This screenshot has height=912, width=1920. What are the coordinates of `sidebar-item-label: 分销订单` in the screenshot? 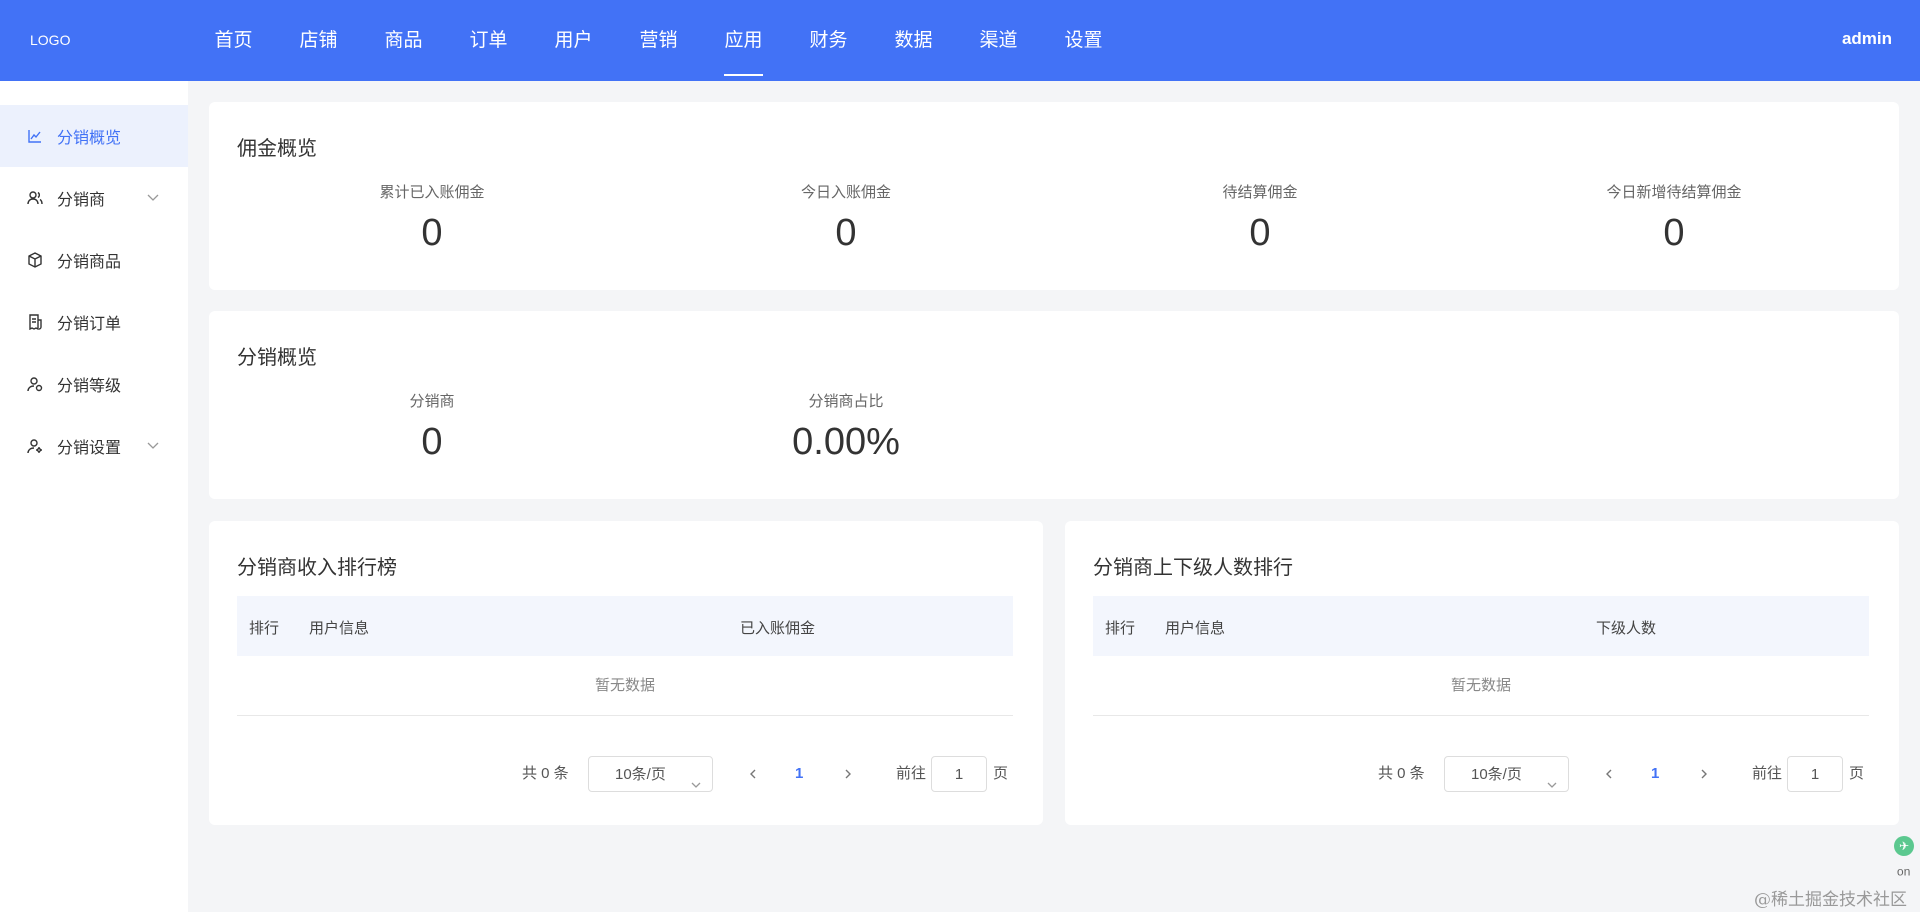 It's located at (89, 324).